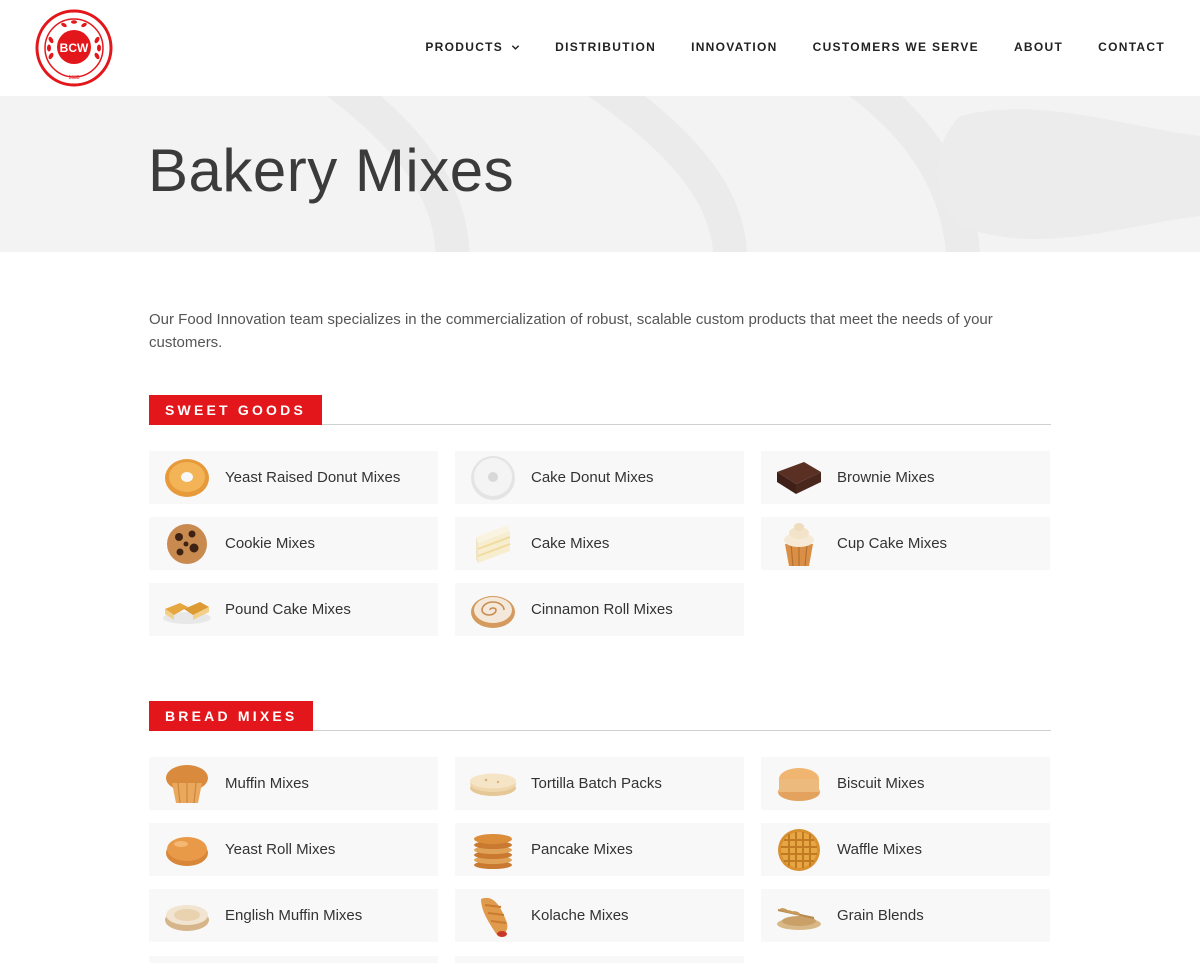 This screenshot has width=1200, height=963. I want to click on nav-innovation: INNOVATION, so click(734, 47).